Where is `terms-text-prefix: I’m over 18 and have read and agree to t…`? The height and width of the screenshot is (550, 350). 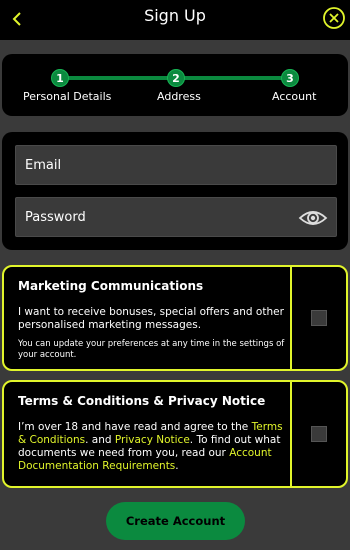
terms-text-prefix: I’m over 18 and have read and agree to t… is located at coordinates (133, 427).